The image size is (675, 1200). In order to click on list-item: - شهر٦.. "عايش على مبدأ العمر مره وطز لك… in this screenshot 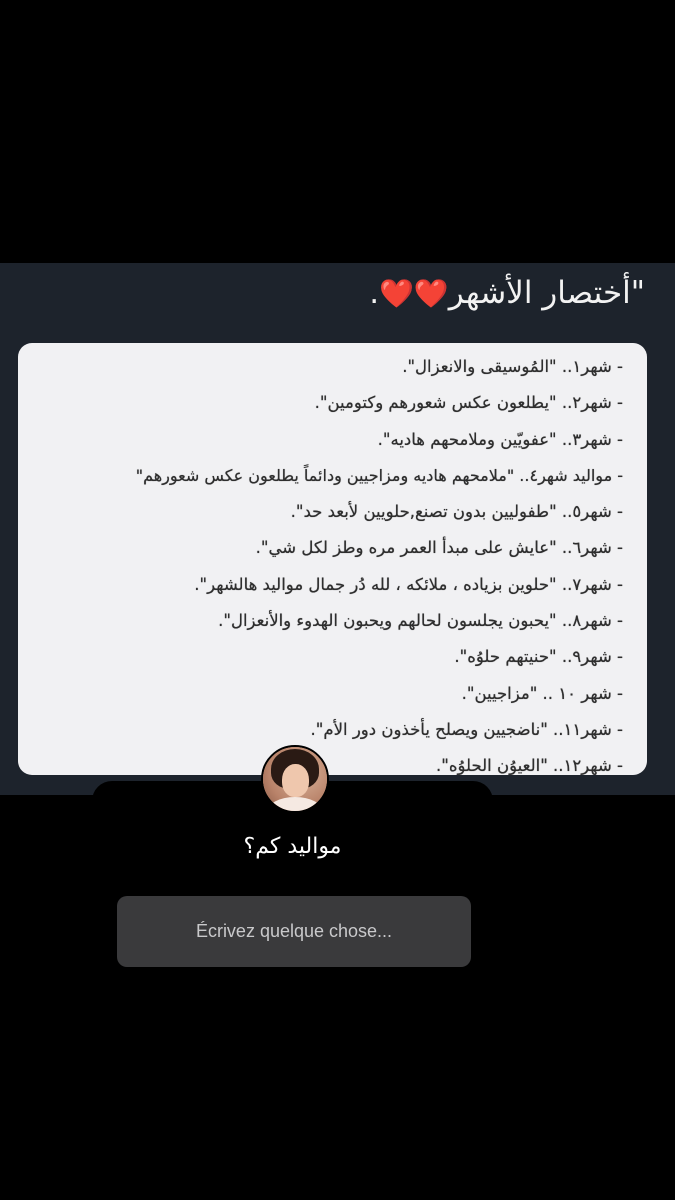, I will do `click(439, 548)`.